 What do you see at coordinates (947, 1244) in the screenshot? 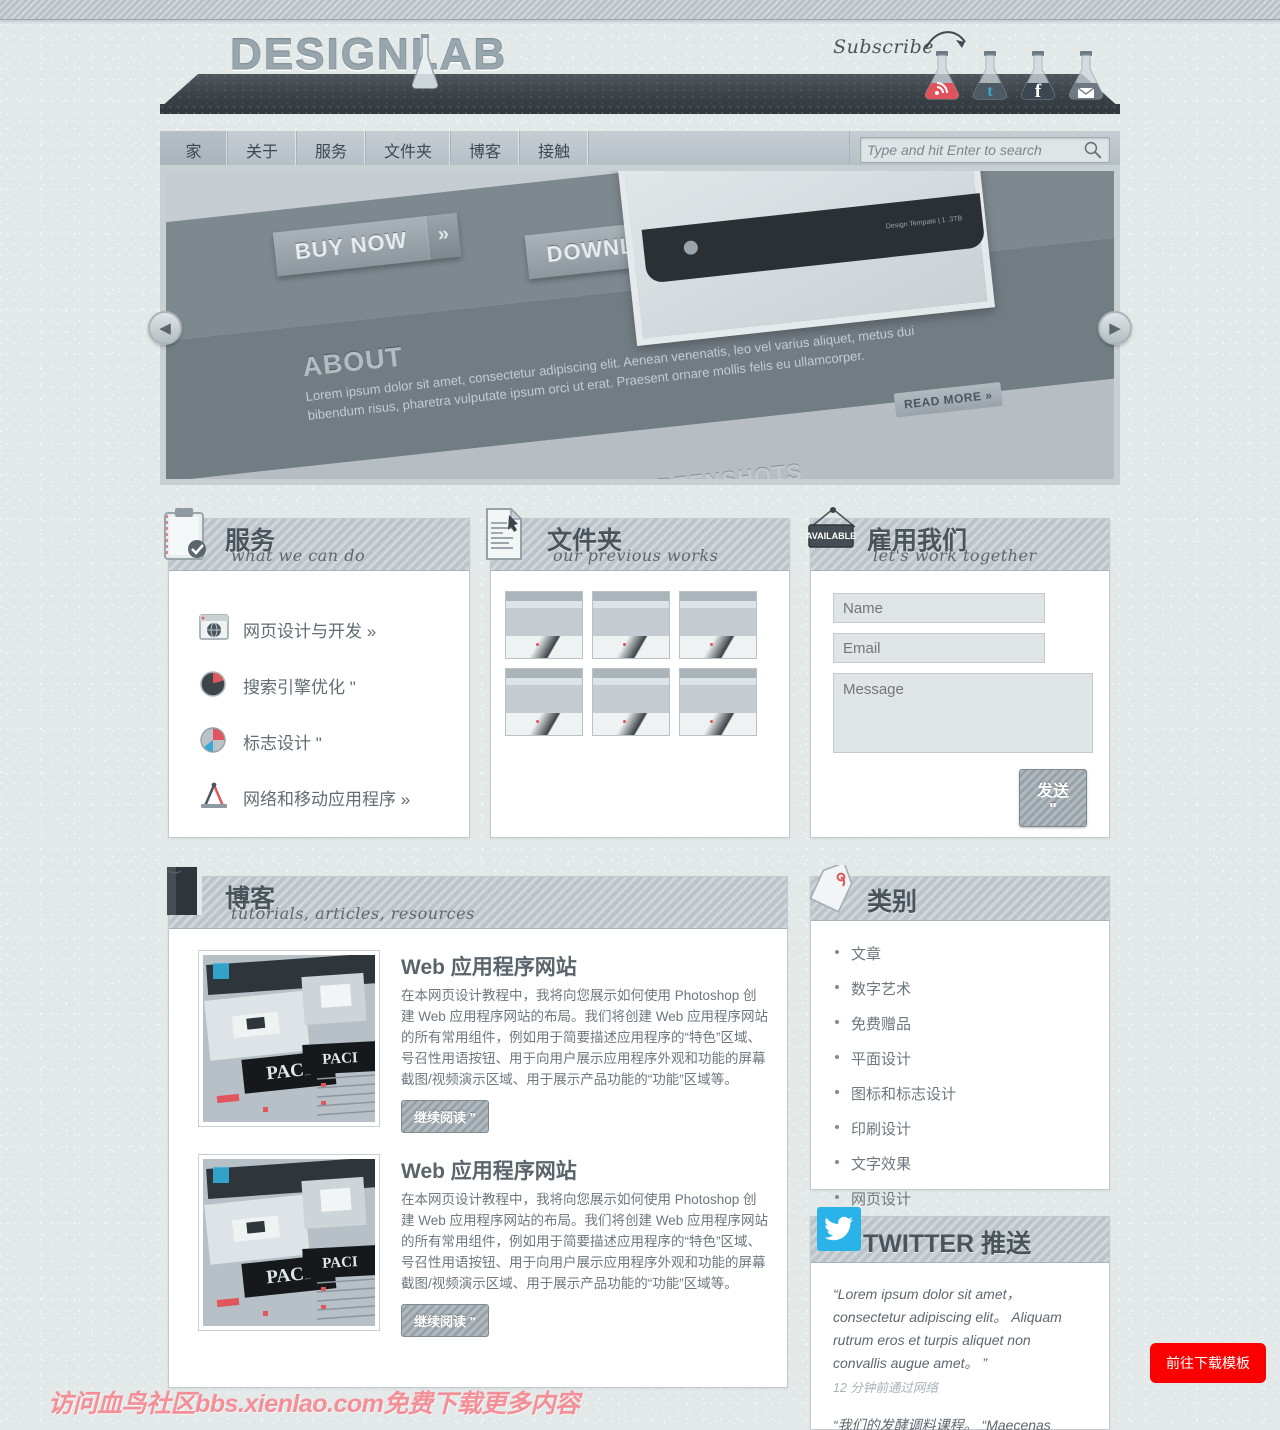
I see `twitter-title: TWITTER 推送` at bounding box center [947, 1244].